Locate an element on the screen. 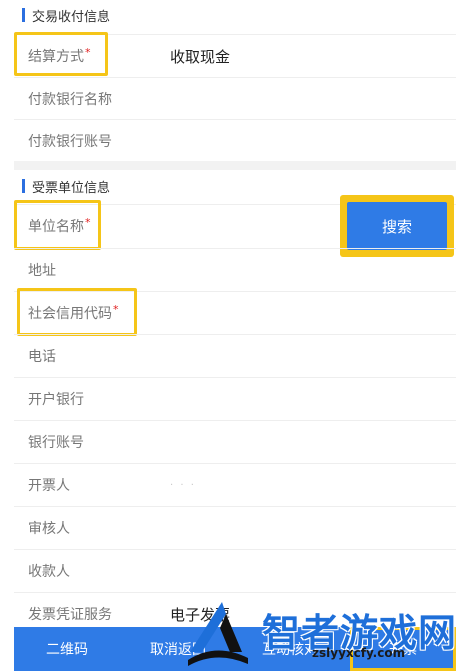 The width and height of the screenshot is (464, 671). issuer-label: 开票人 is located at coordinates (49, 486).